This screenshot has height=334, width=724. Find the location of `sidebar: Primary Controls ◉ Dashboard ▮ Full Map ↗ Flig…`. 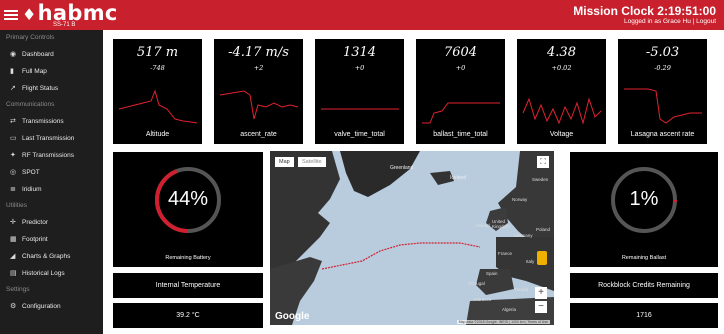

sidebar: Primary Controls ◉ Dashboard ▮ Full Map ↗ Flig… is located at coordinates (53, 182).